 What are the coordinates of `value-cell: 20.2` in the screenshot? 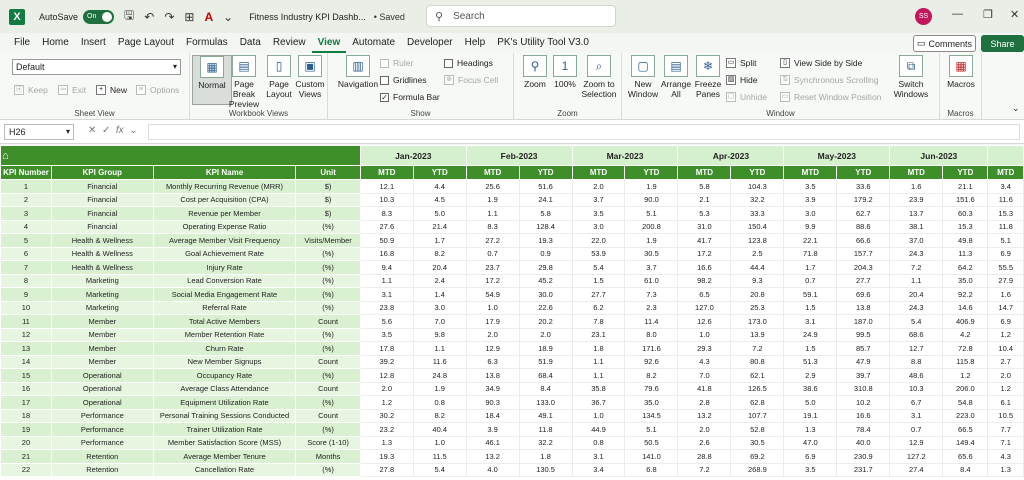 It's located at (545, 321).